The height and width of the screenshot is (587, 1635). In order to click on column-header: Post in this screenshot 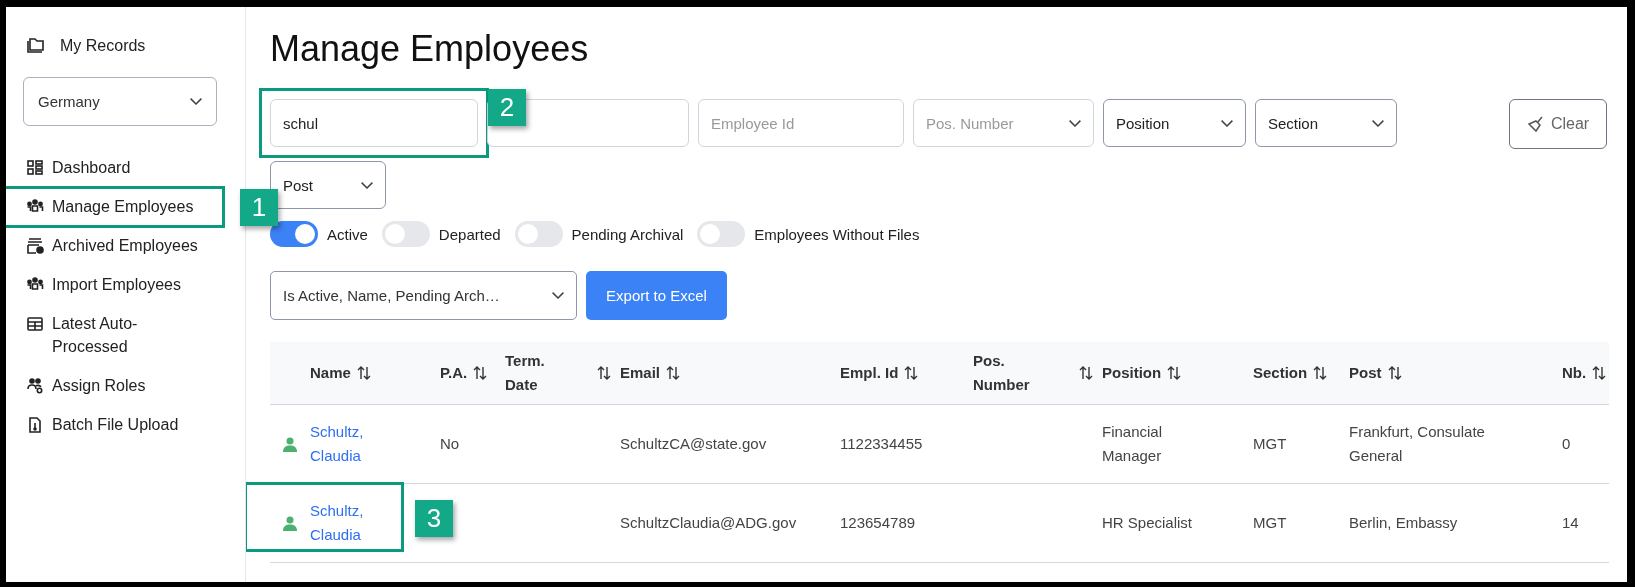, I will do `click(1365, 373)`.